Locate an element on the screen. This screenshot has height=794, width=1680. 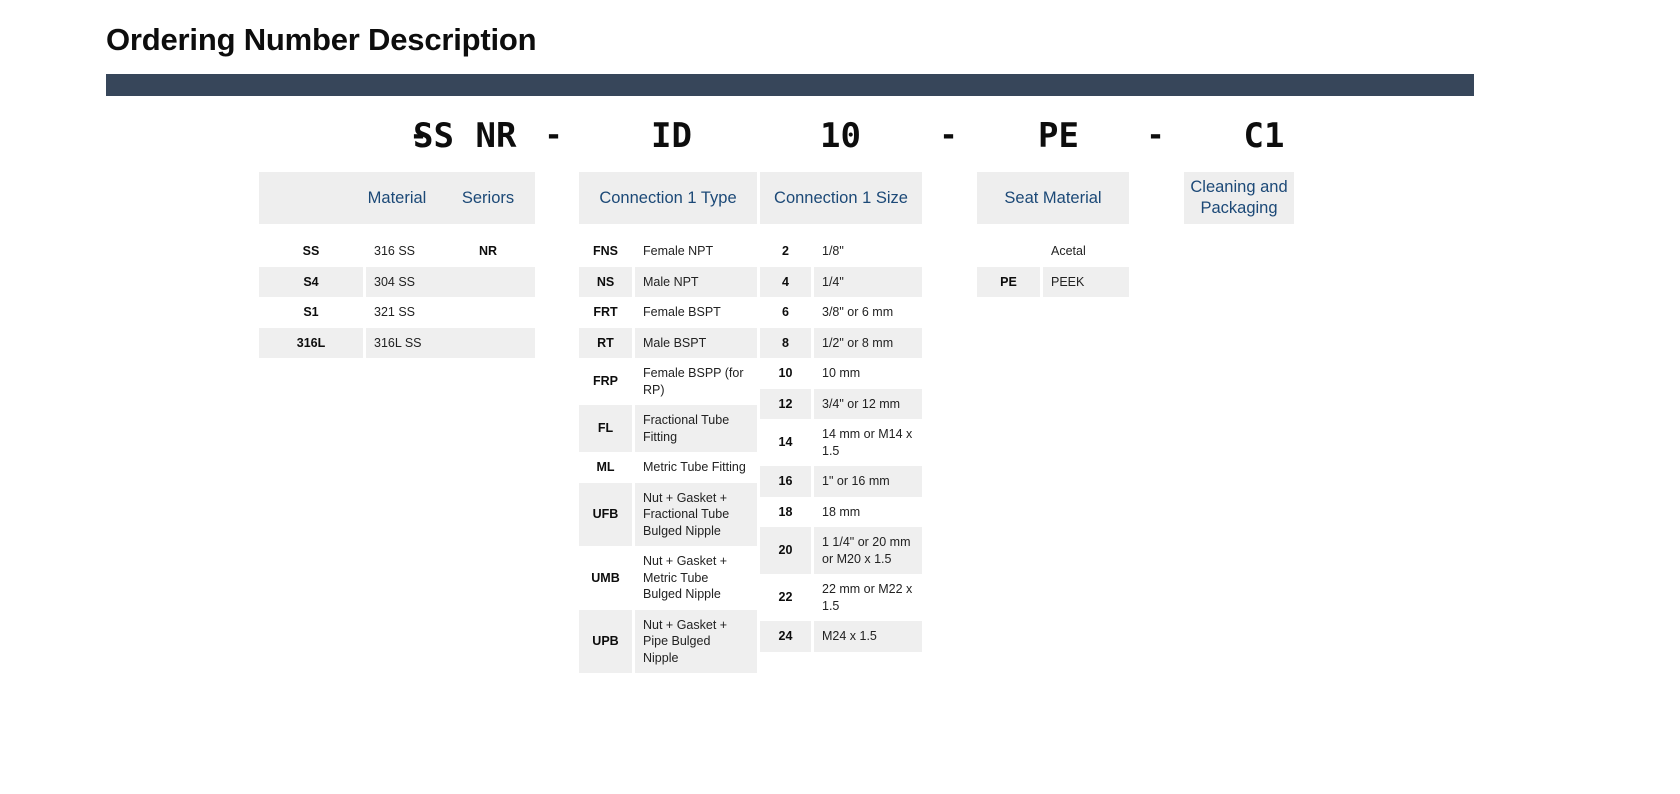
column-header-seat-material: Seat Material is located at coordinates (1053, 198).